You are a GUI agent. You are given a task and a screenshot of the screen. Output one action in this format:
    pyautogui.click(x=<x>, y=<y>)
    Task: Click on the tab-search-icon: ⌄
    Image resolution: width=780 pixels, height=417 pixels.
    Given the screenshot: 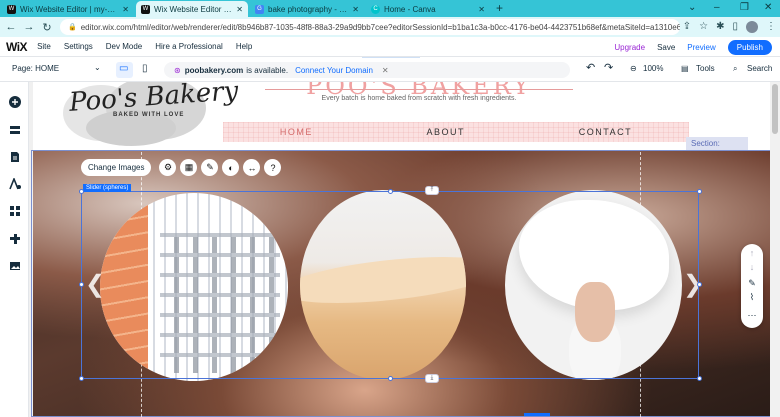 What is the action you would take?
    pyautogui.click(x=692, y=8)
    